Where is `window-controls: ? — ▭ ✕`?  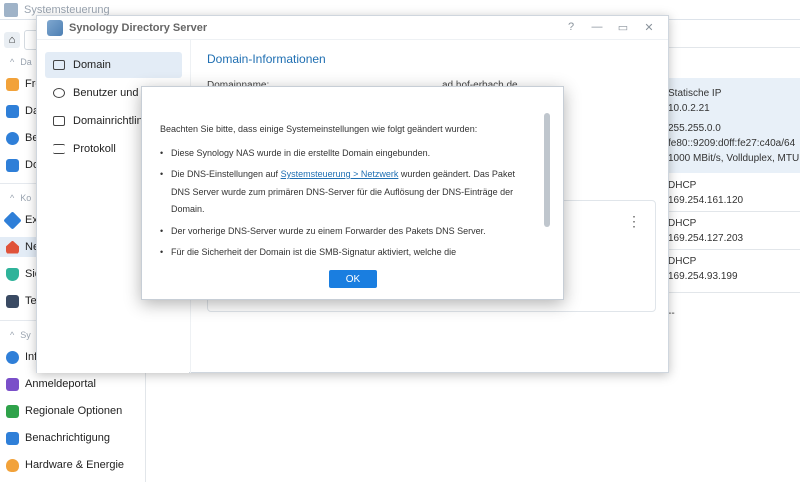 window-controls: ? — ▭ ✕ is located at coordinates (610, 27).